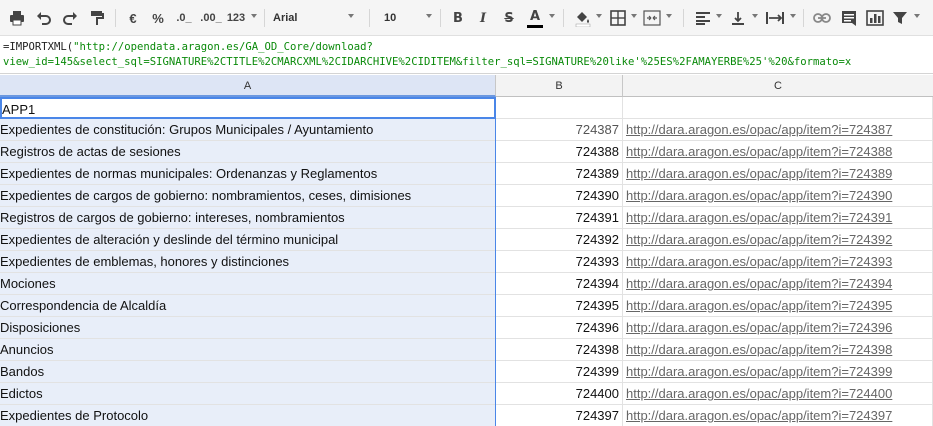  Describe the element at coordinates (495, 261) in the screenshot. I see `selection-edge` at that location.